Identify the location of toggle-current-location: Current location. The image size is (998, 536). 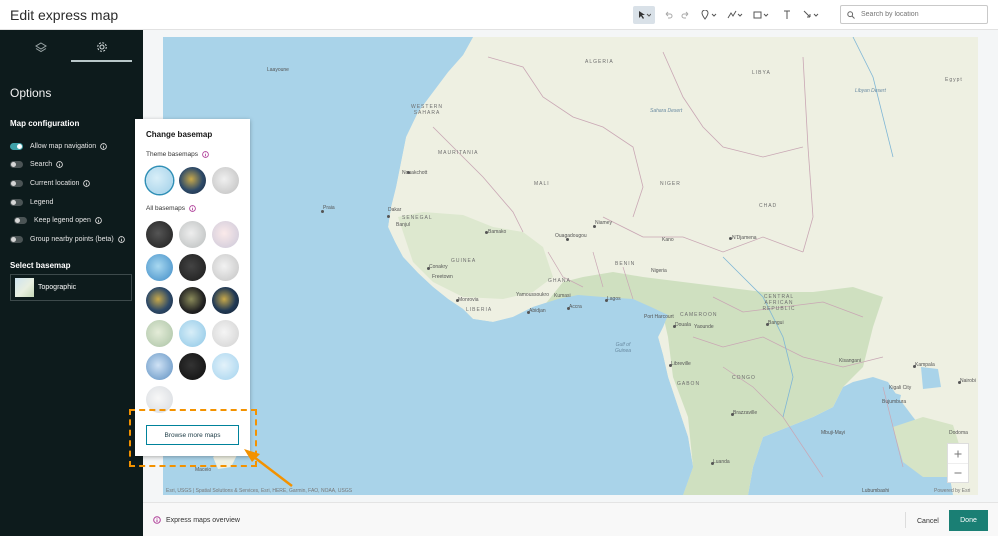
(67, 183).